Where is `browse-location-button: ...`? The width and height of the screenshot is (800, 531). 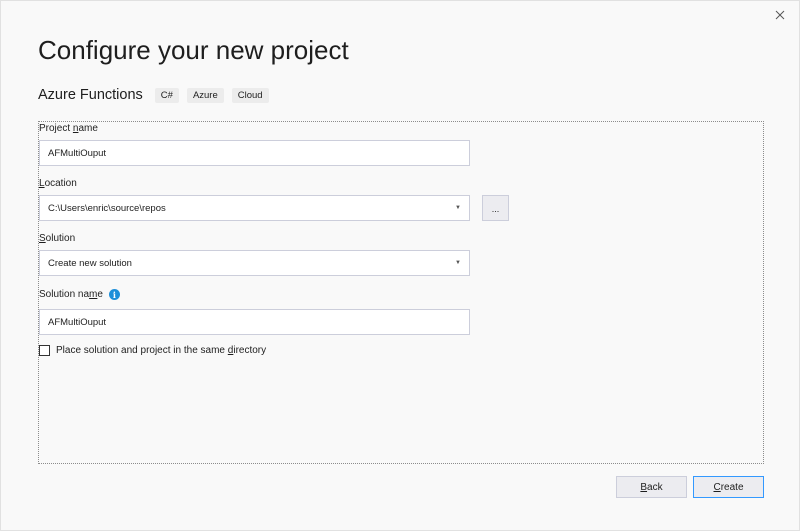 browse-location-button: ... is located at coordinates (495, 208).